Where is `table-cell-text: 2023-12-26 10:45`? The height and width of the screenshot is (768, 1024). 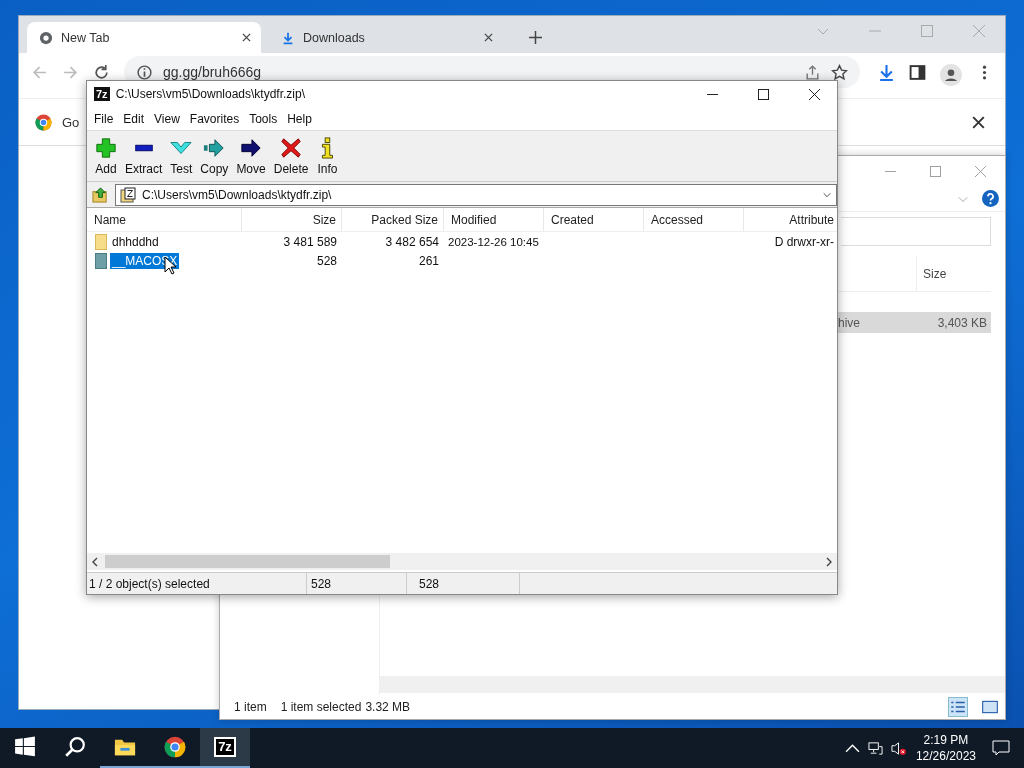 table-cell-text: 2023-12-26 10:45 is located at coordinates (493, 241).